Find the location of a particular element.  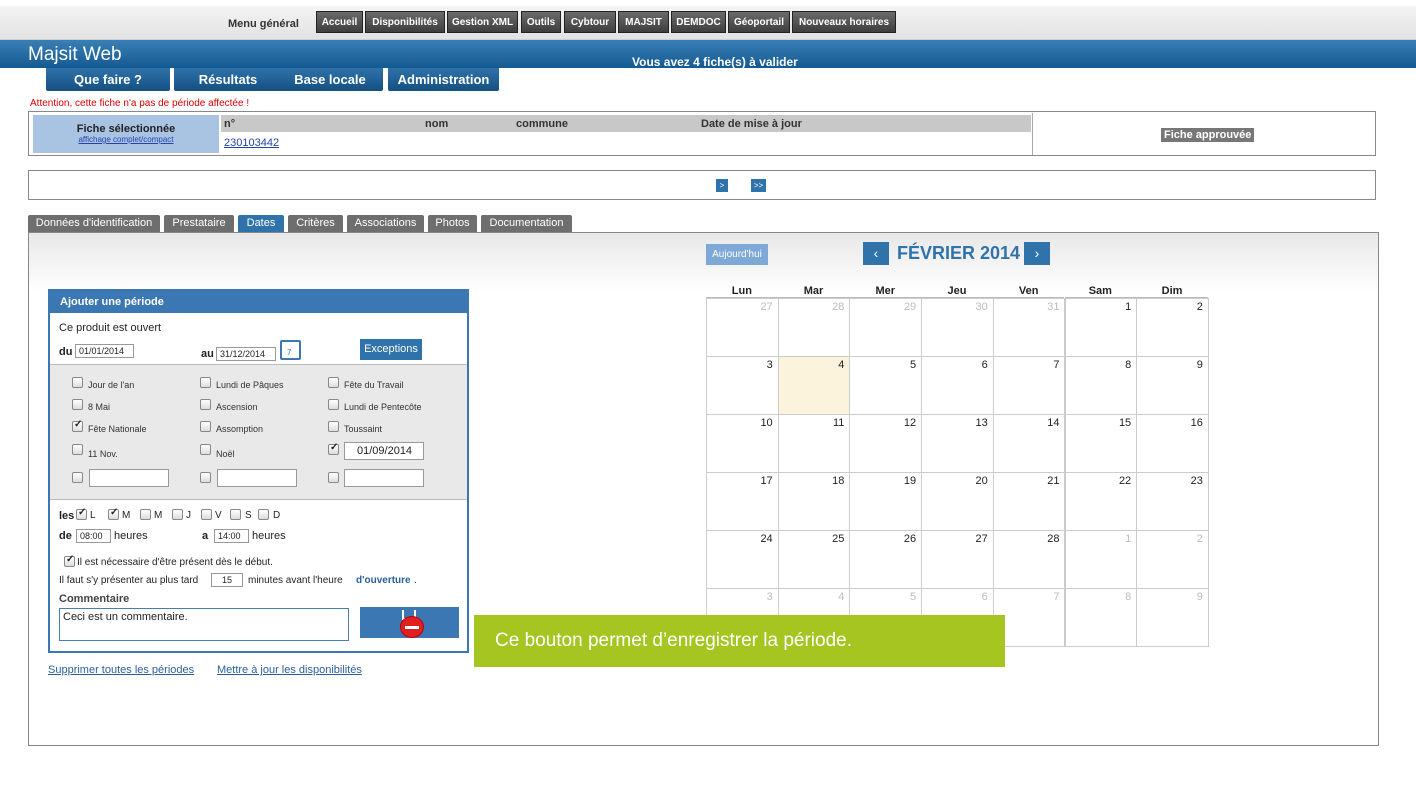

from-time-input: 08:00 is located at coordinates (93, 536).